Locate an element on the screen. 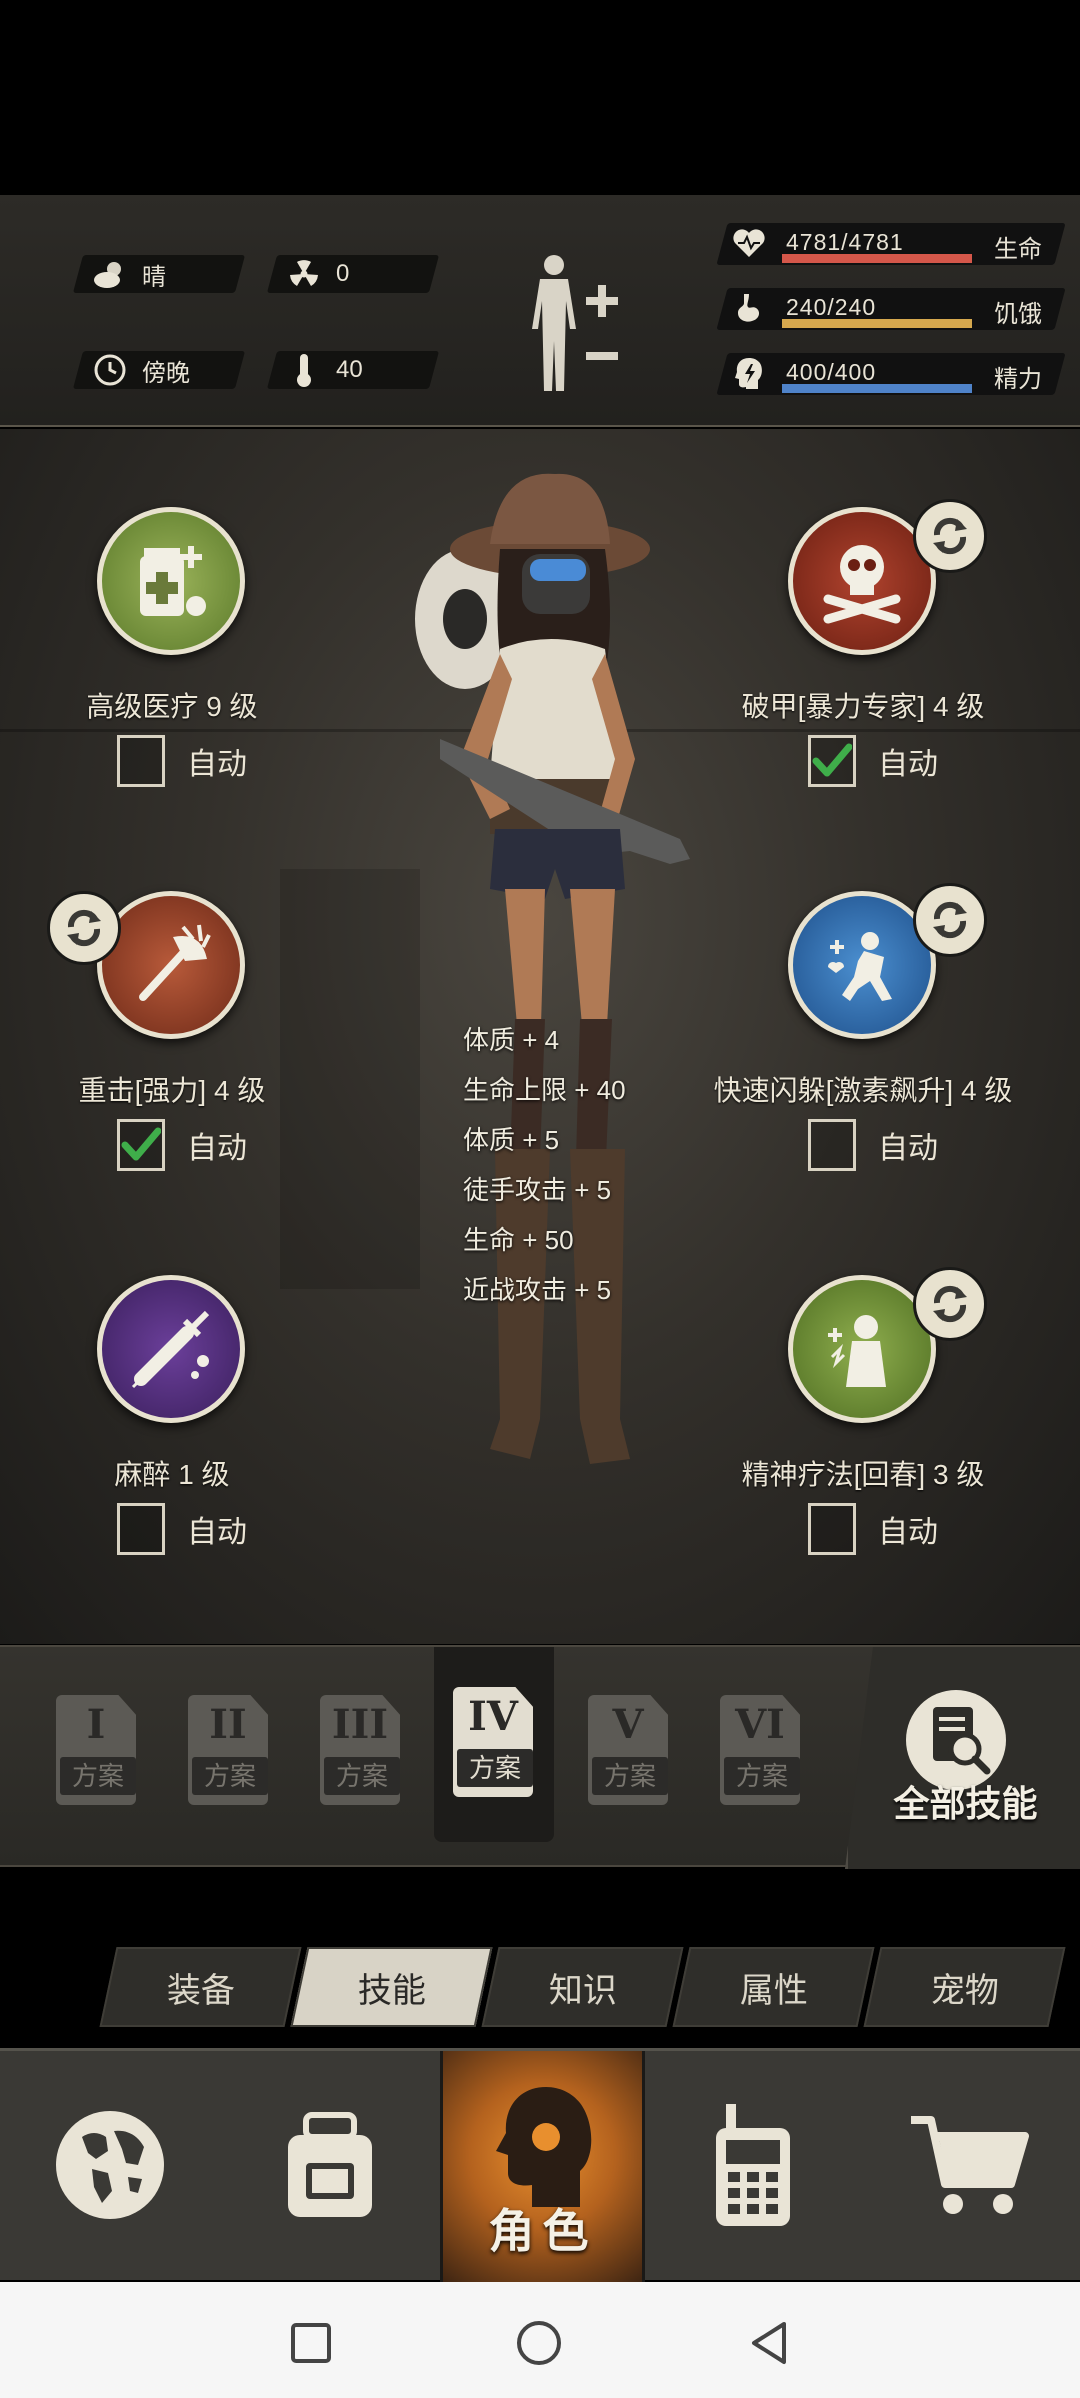  system-navigation-bar is located at coordinates (540, 2340).